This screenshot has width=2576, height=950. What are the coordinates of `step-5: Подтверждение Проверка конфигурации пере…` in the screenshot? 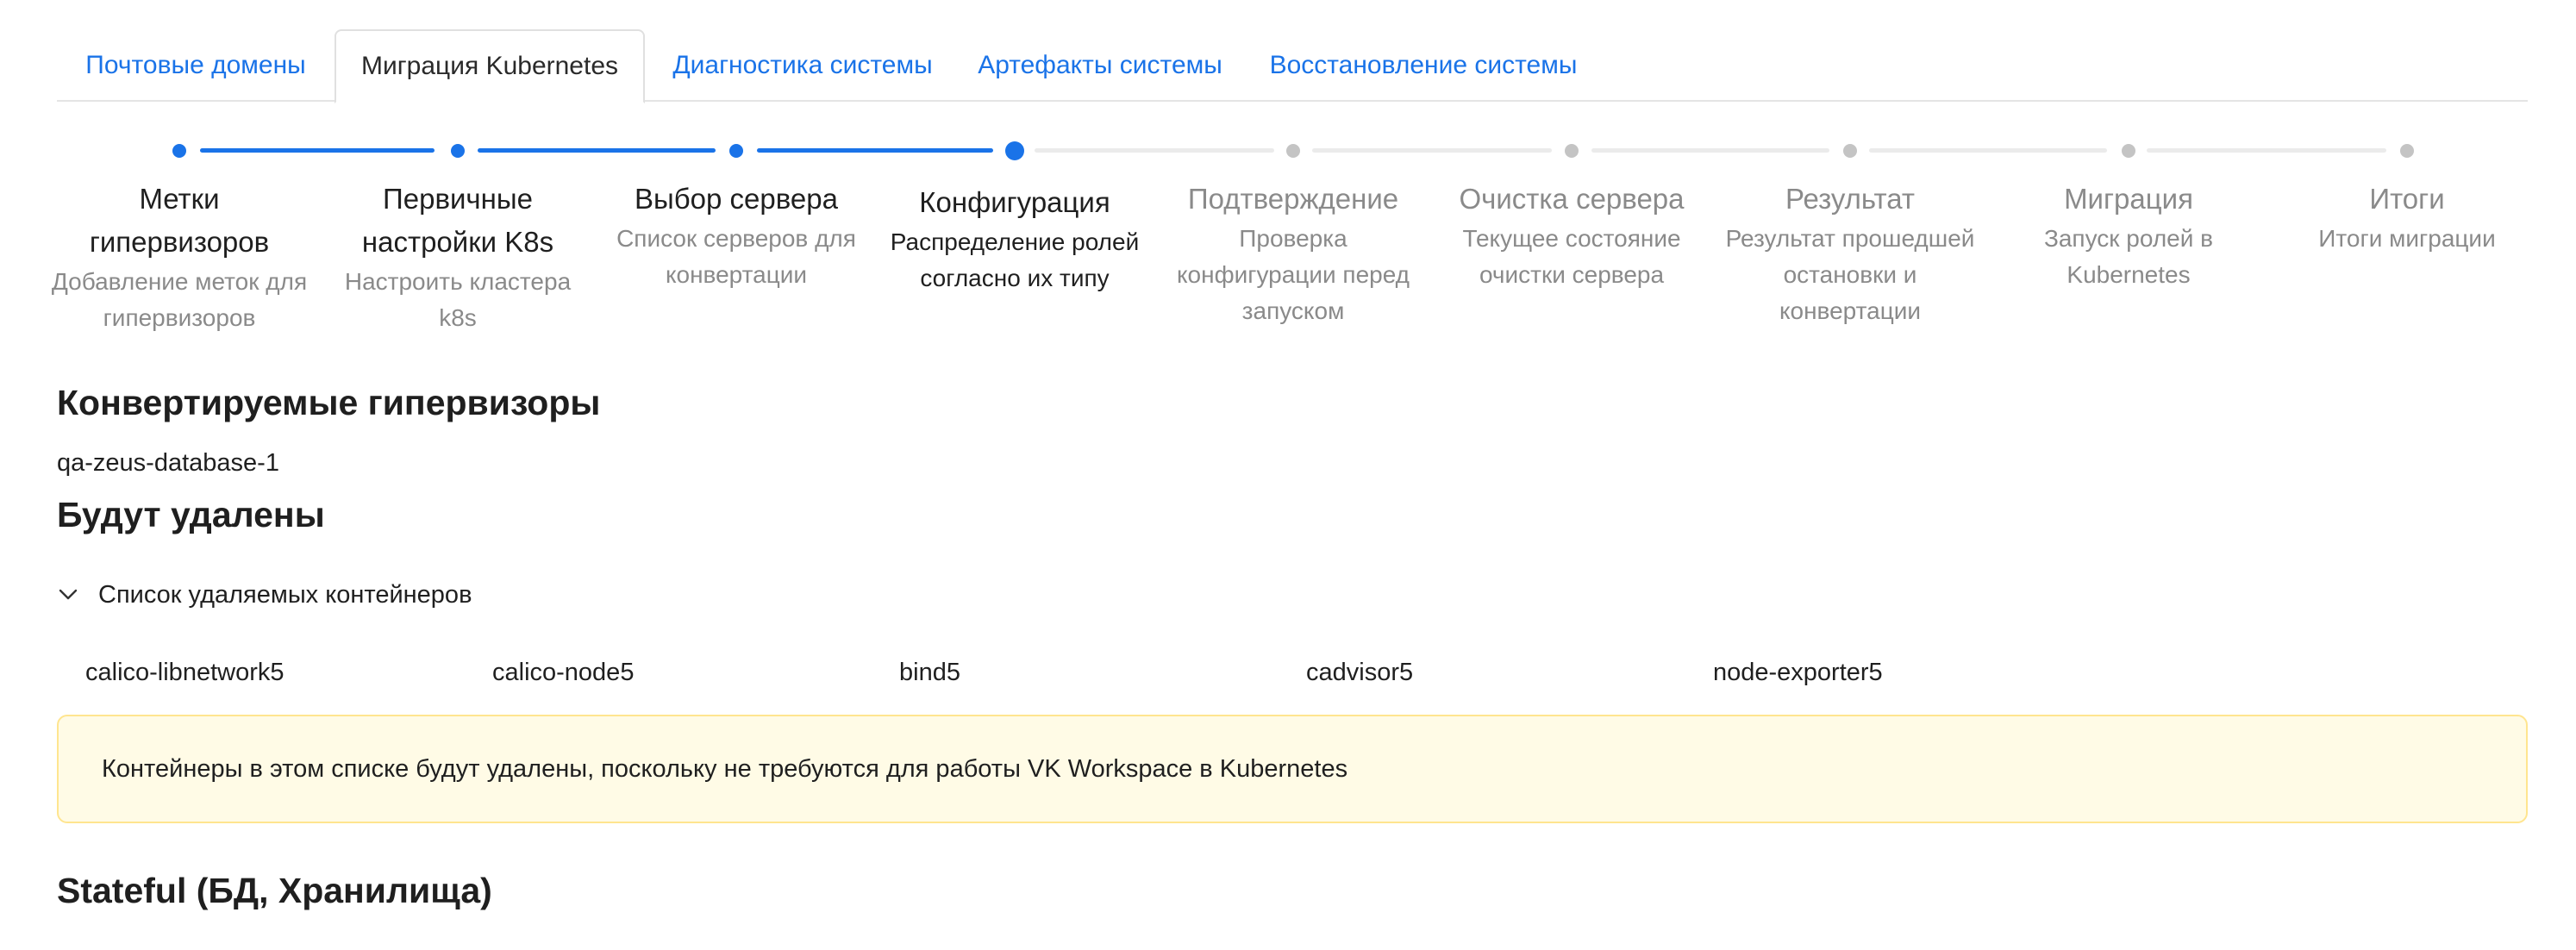 It's located at (1293, 253).